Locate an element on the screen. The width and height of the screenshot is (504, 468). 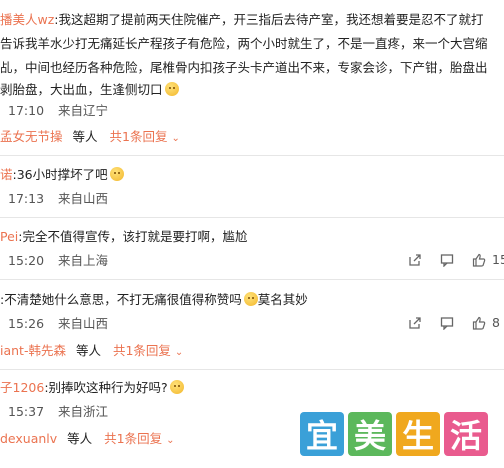
comment-text: :别捧吹这种行为好吗? is located at coordinates (106, 387).